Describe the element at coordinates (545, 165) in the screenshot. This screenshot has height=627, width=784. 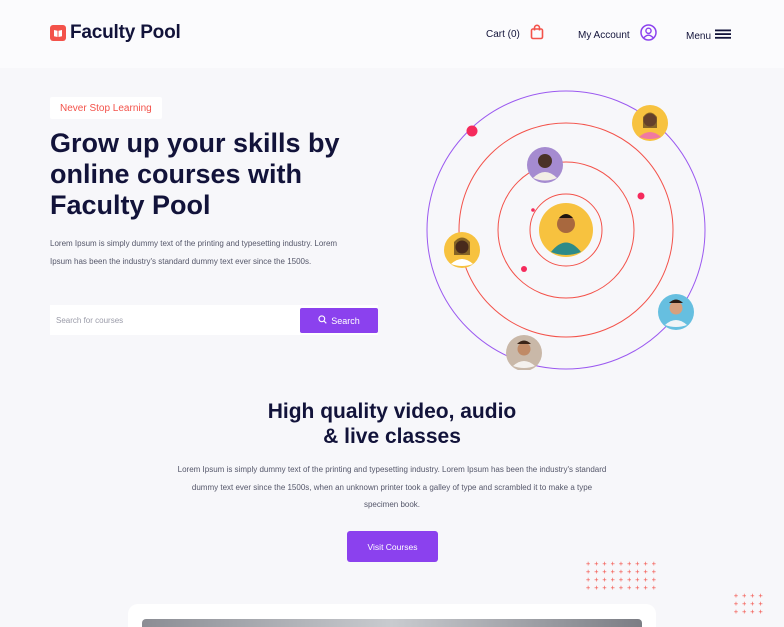
I see `avatar-purple` at that location.